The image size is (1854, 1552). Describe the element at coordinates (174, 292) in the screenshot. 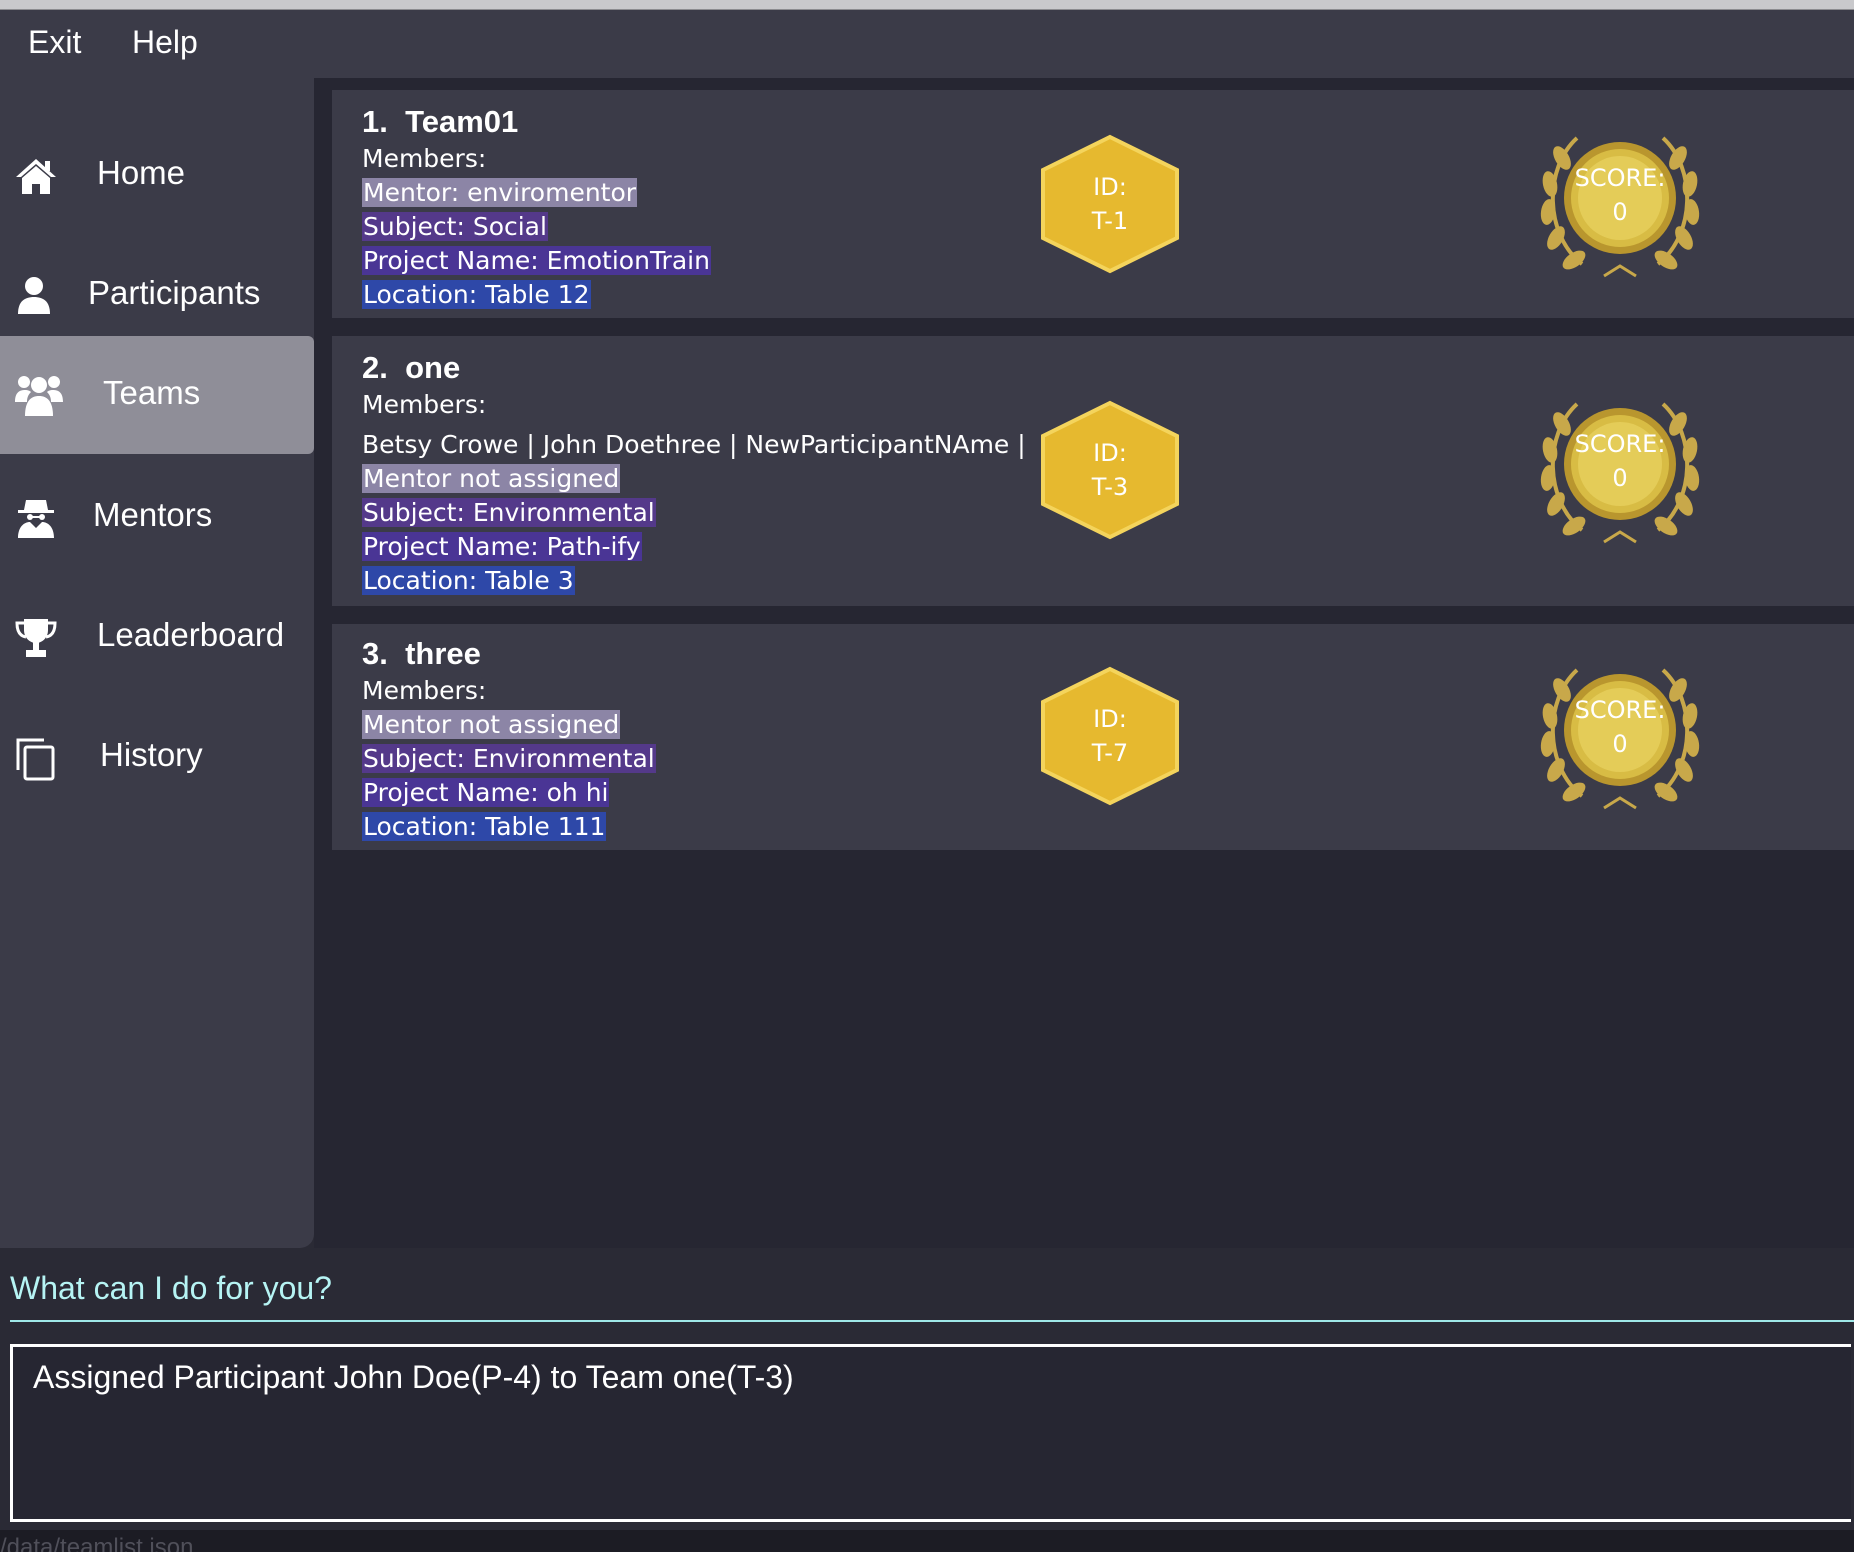

I see `sidebar-item-label: Participants` at that location.